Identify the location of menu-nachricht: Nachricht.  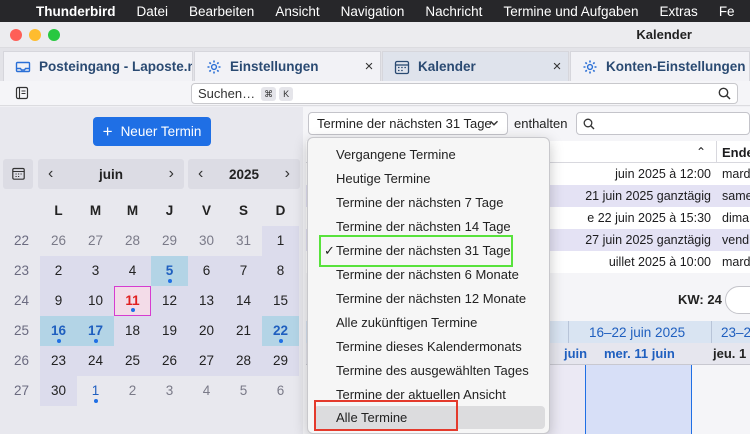
(453, 11).